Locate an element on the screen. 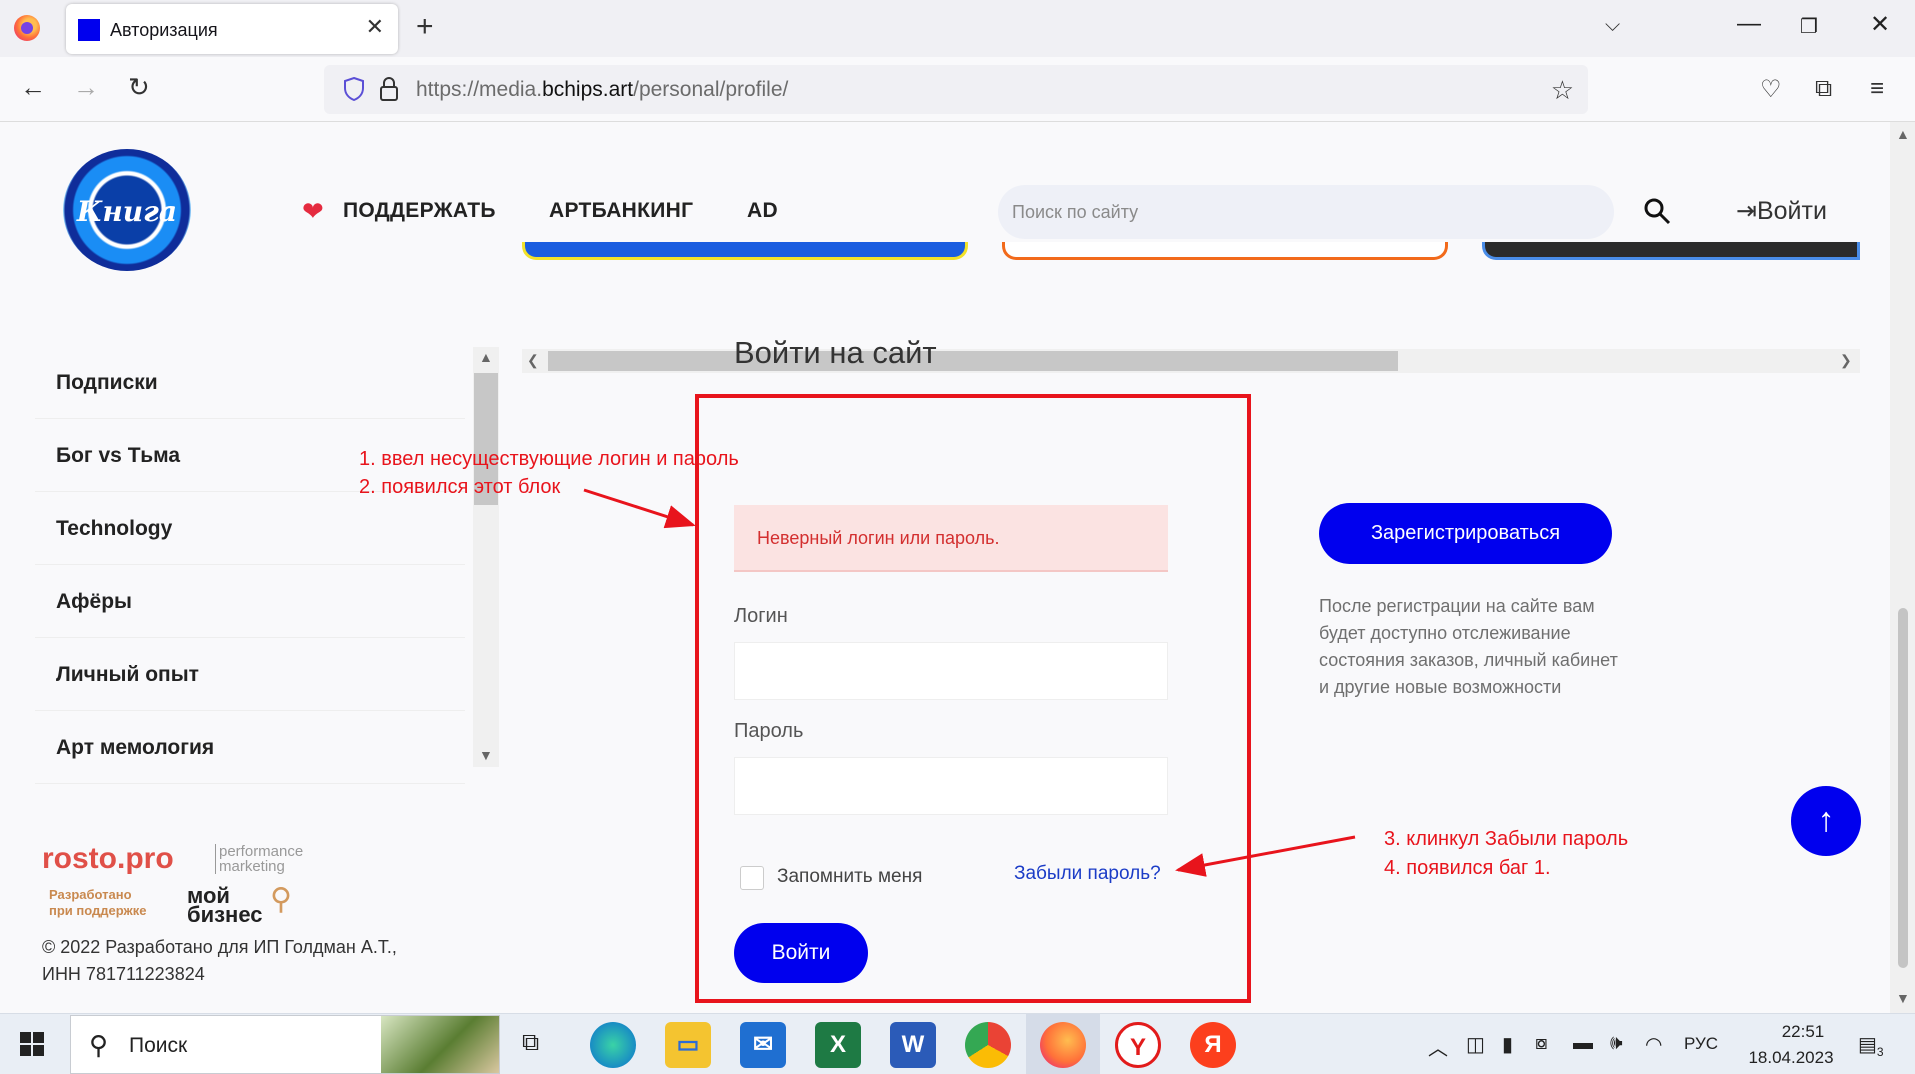 The height and width of the screenshot is (1074, 1915). header-login-link: ⇥Войти is located at coordinates (1781, 211).